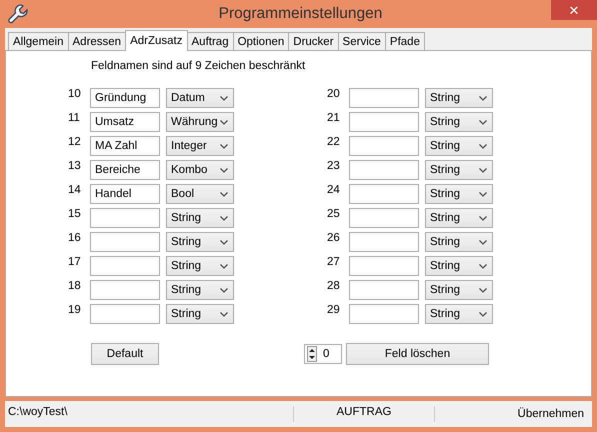 The height and width of the screenshot is (432, 597). Describe the element at coordinates (301, 14) in the screenshot. I see `window-title: Programmeinstellungen` at that location.